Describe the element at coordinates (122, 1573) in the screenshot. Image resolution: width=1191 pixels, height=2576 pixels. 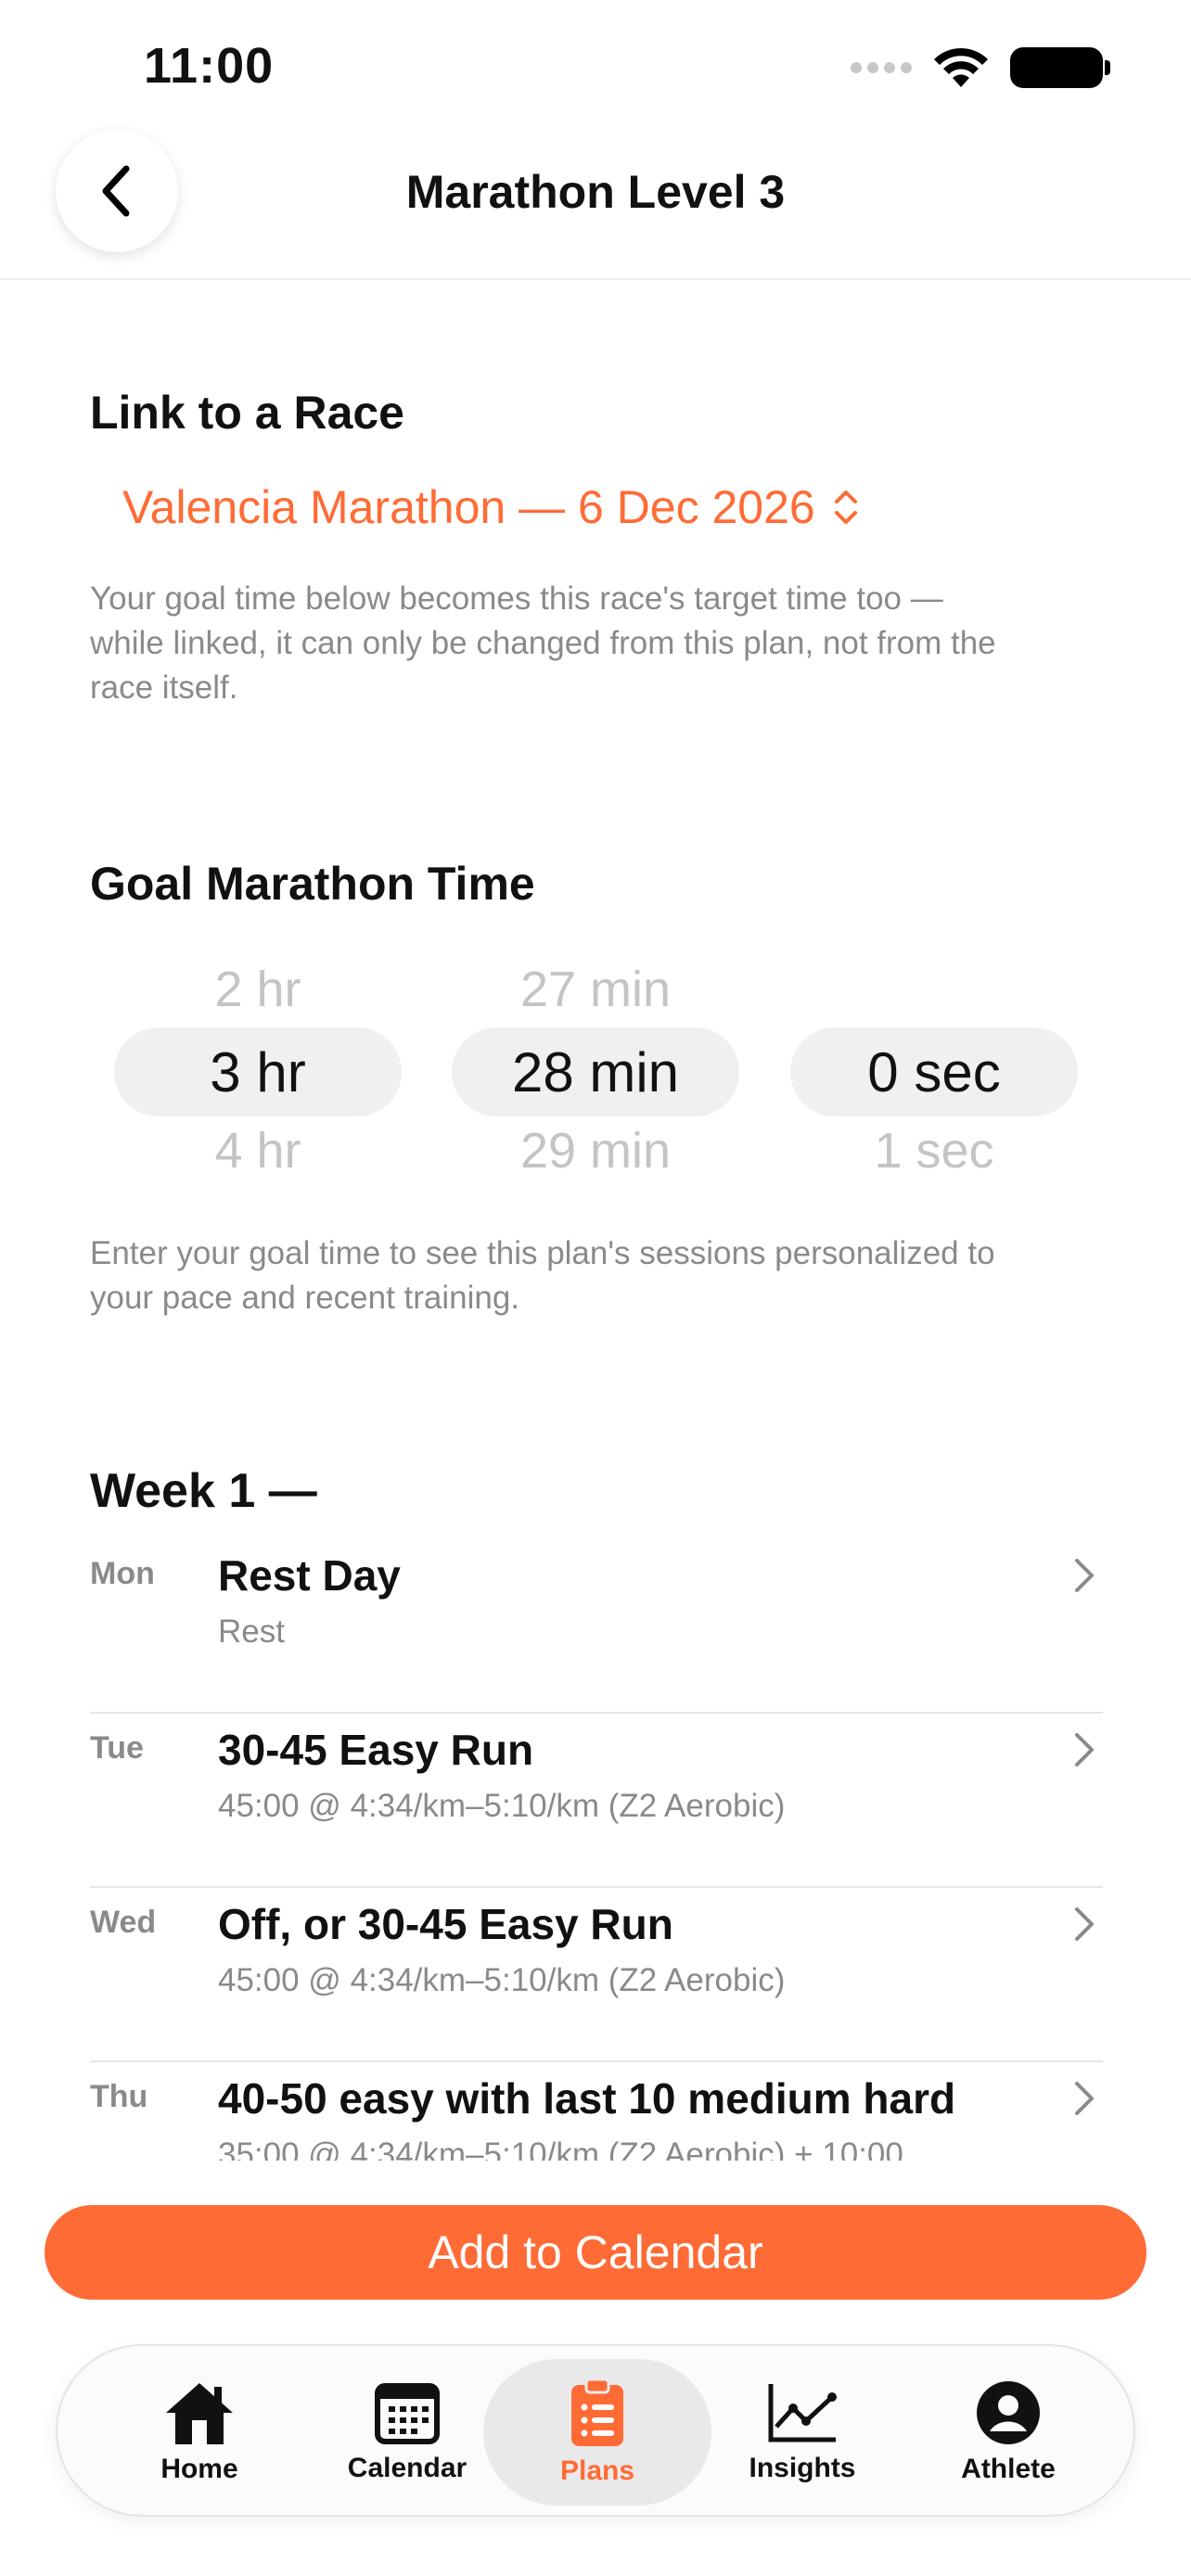
I see `session-day: Mon` at that location.